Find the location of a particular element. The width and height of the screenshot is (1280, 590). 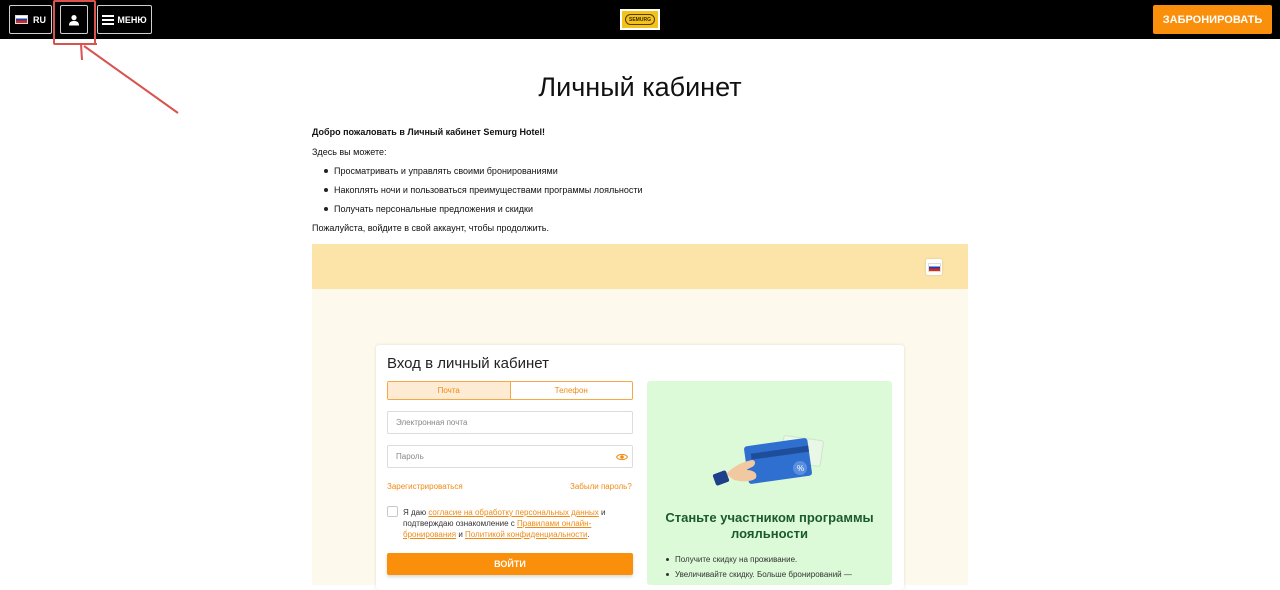

forgot-password-link: Забыли пароль? is located at coordinates (601, 486).